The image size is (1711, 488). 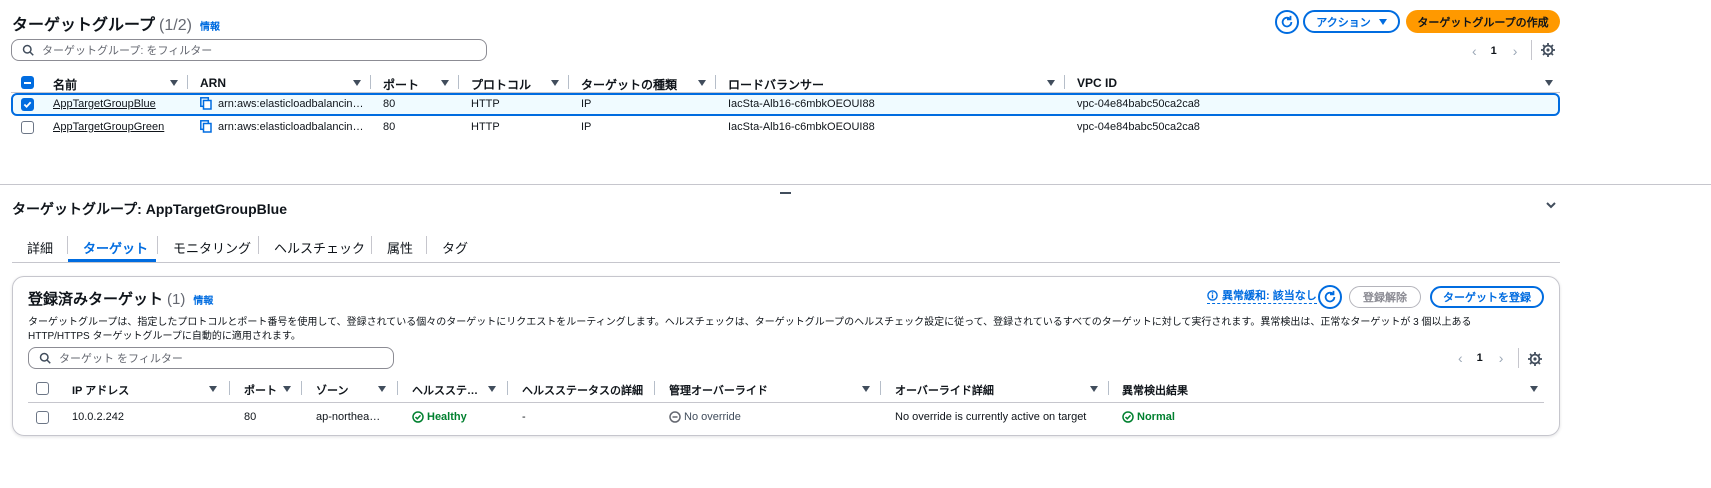 I want to click on anomaly-mitigation-link: 異常緩和: 該当なし, so click(x=1262, y=295).